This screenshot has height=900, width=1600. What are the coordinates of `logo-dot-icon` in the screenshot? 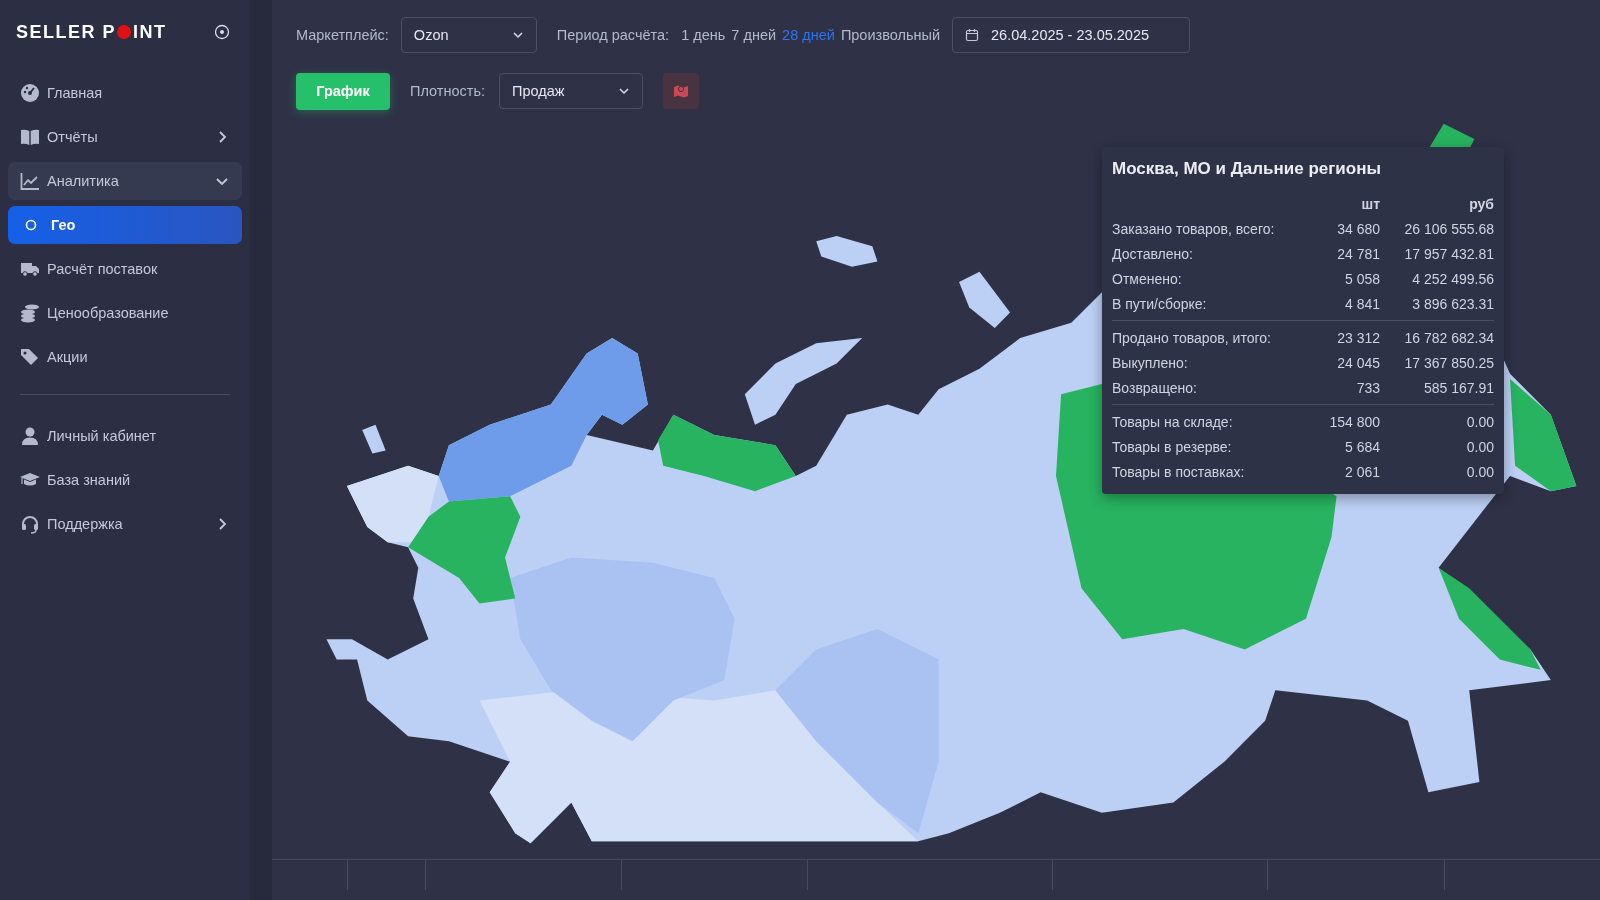 It's located at (124, 32).